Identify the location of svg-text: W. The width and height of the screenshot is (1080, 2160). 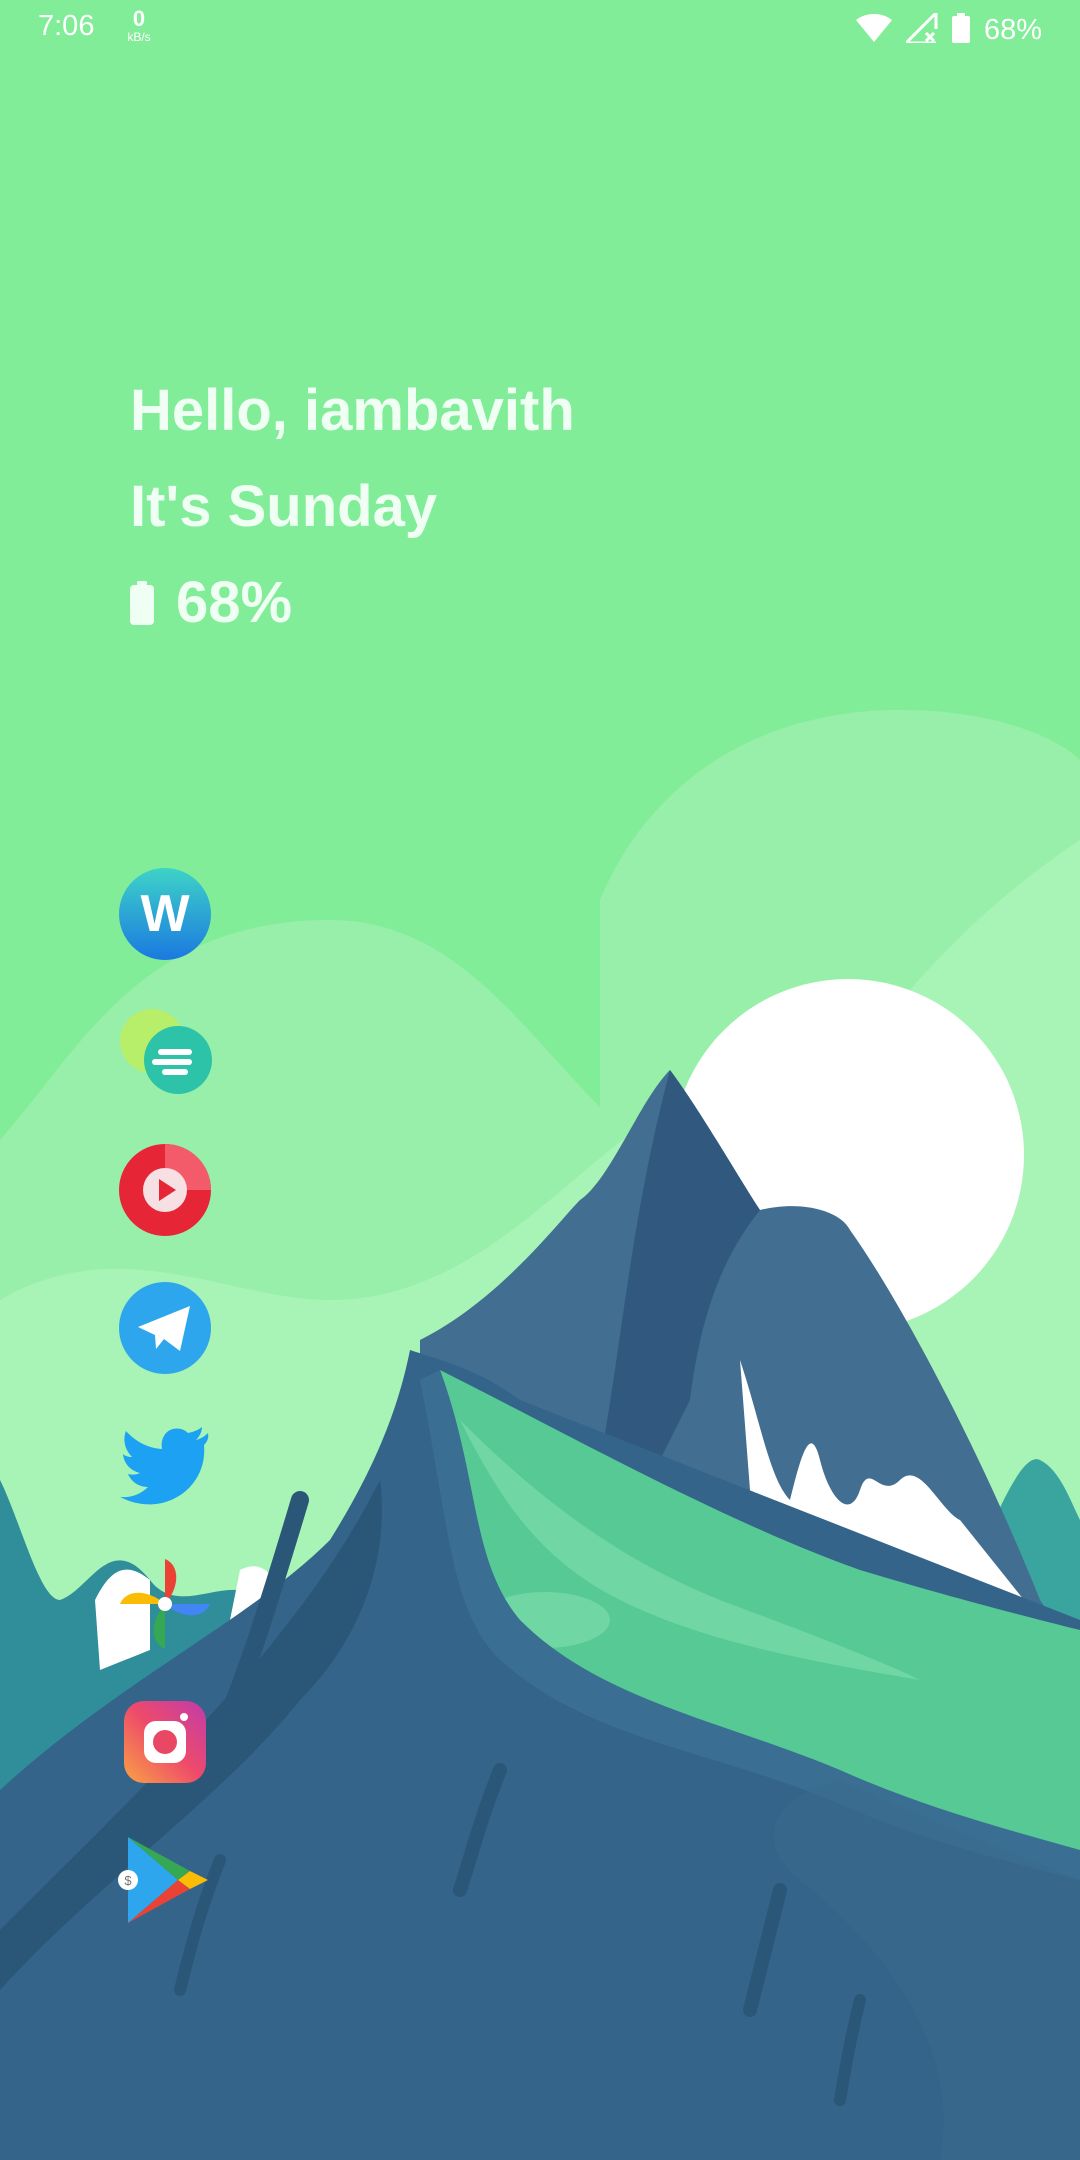
(165, 914).